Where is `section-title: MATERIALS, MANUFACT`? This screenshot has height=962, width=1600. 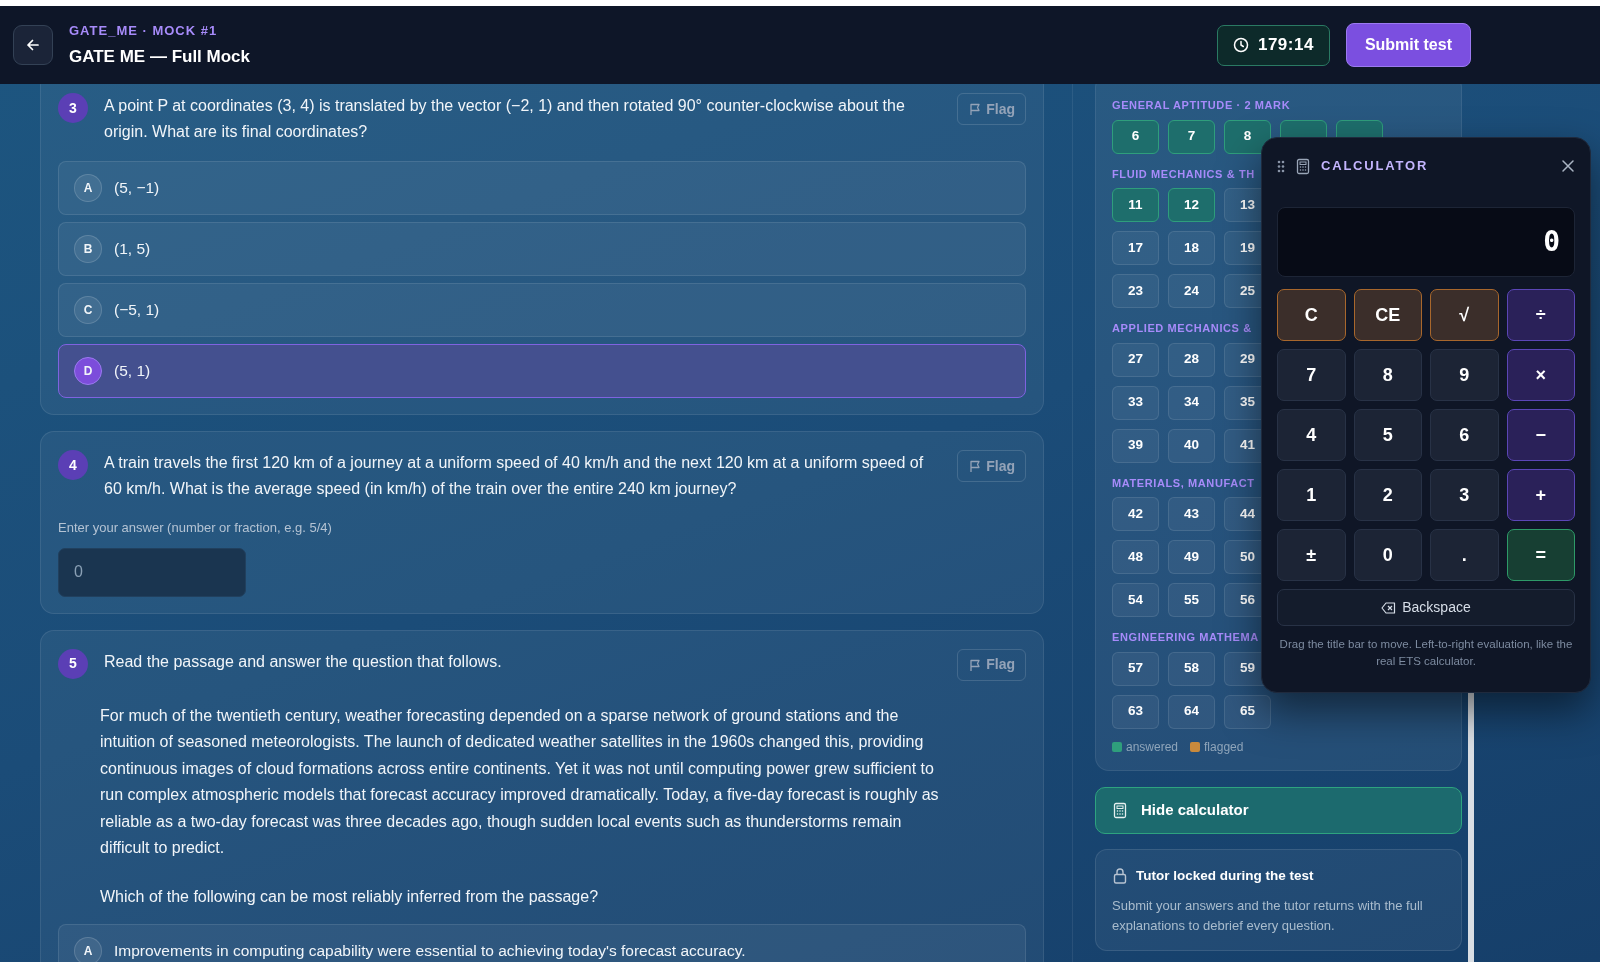
section-title: MATERIALS, MANUFACT is located at coordinates (1183, 483).